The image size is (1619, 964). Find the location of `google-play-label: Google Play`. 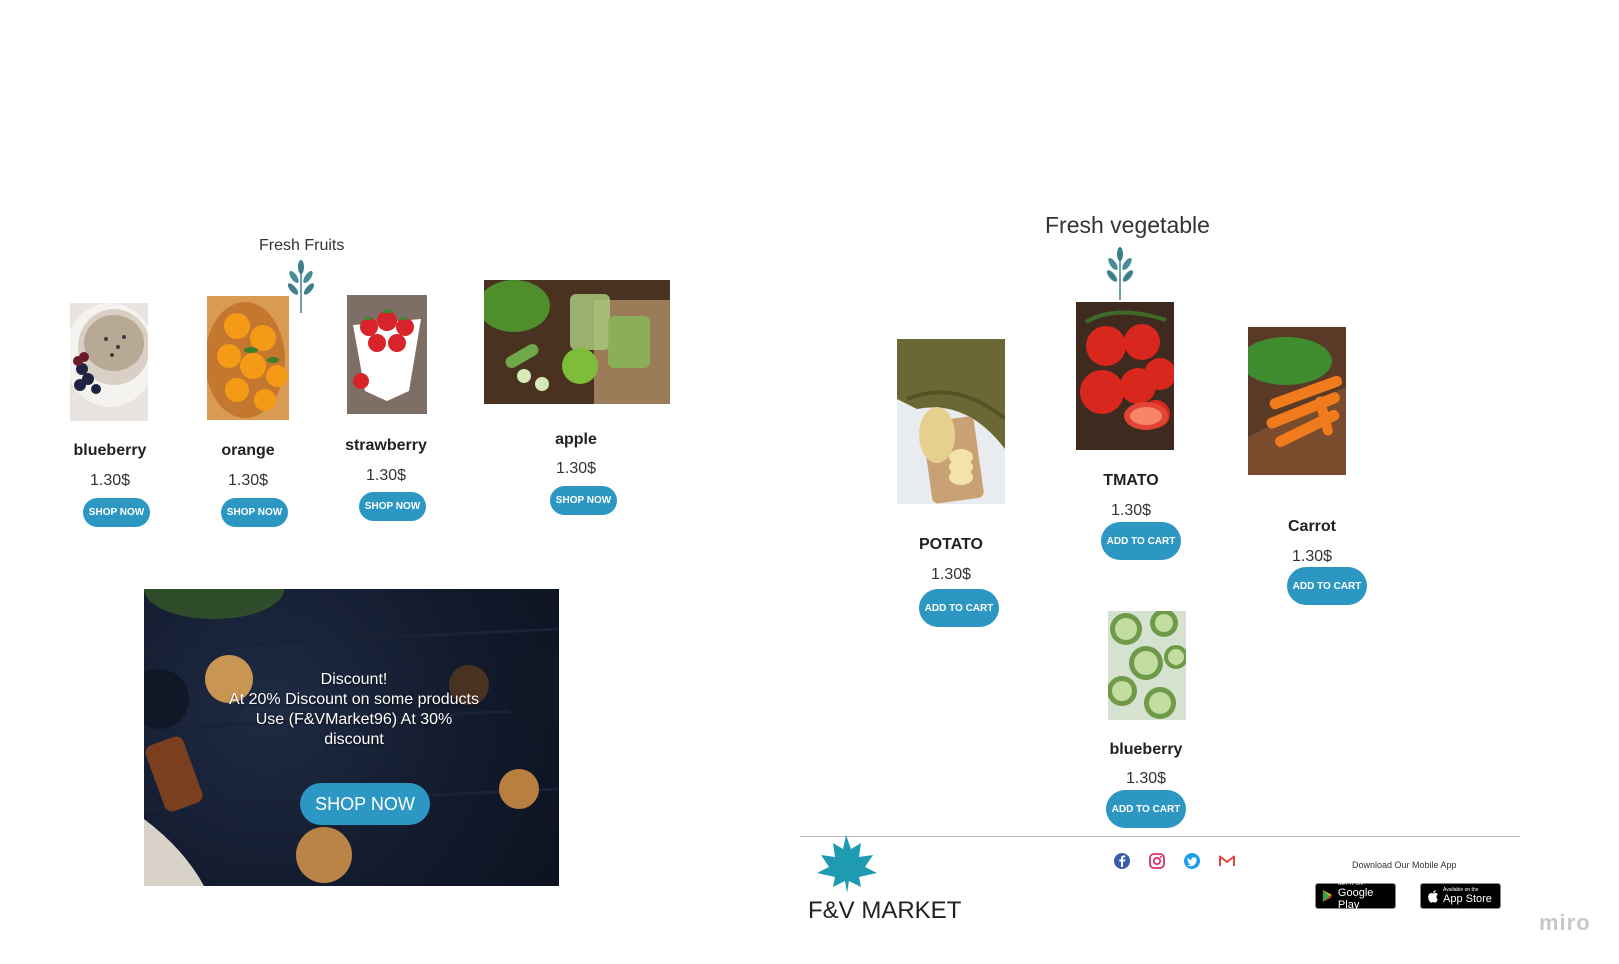

google-play-label: Google Play is located at coordinates (1355, 899).